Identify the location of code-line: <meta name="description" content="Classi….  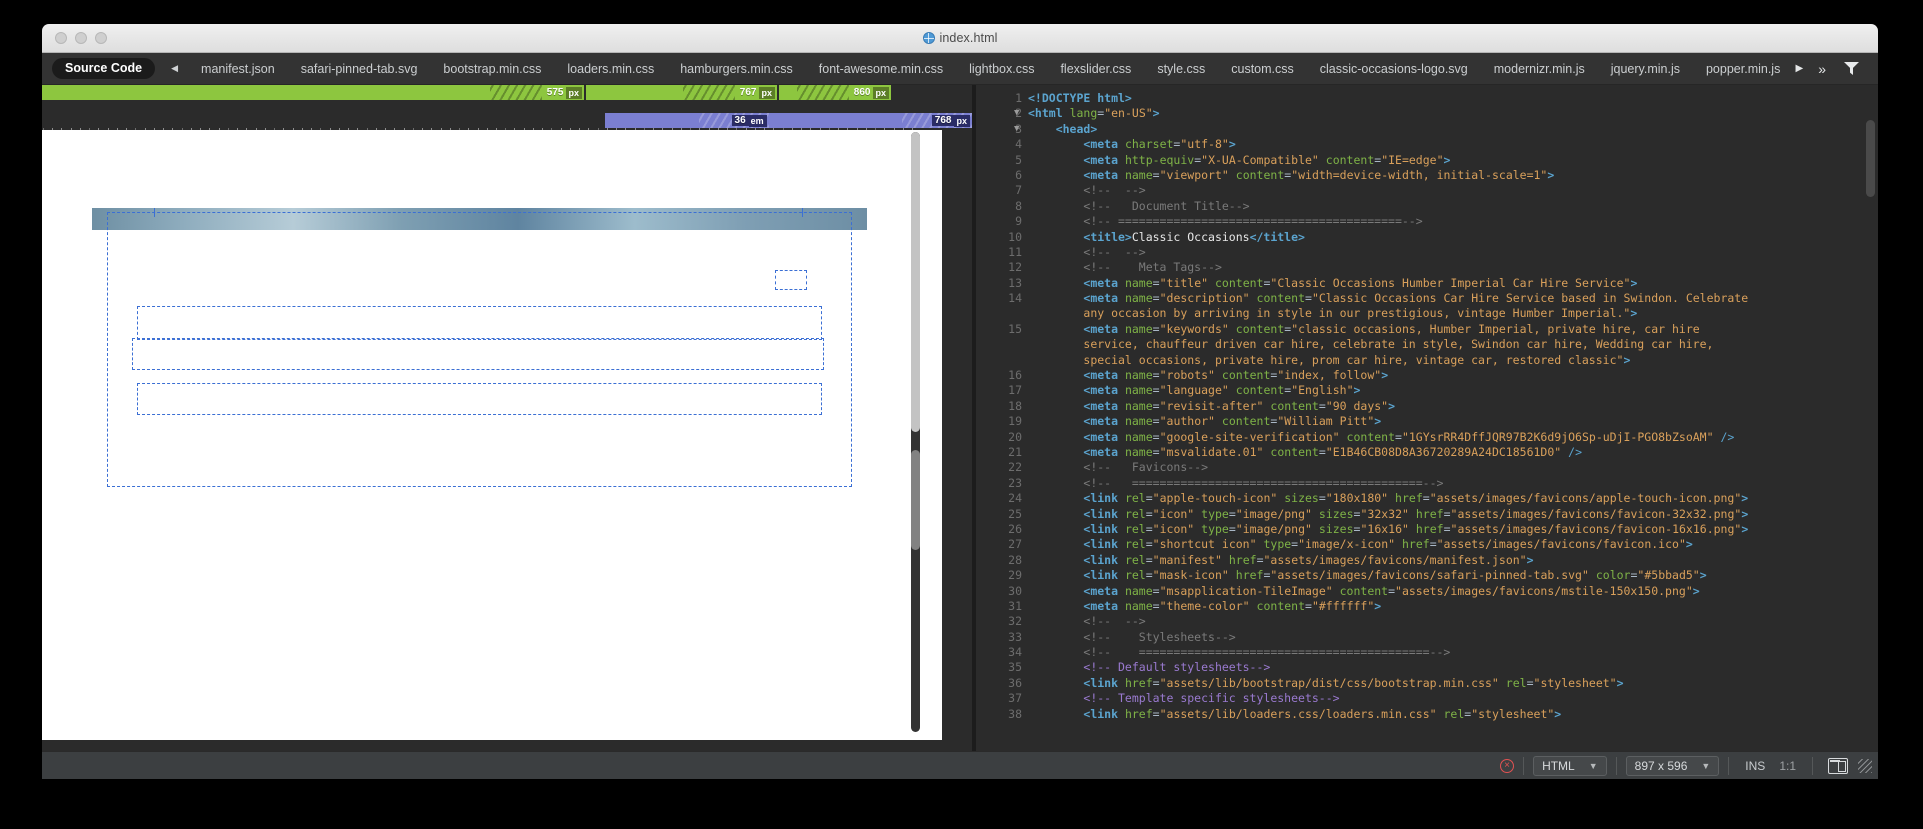
(1446, 298).